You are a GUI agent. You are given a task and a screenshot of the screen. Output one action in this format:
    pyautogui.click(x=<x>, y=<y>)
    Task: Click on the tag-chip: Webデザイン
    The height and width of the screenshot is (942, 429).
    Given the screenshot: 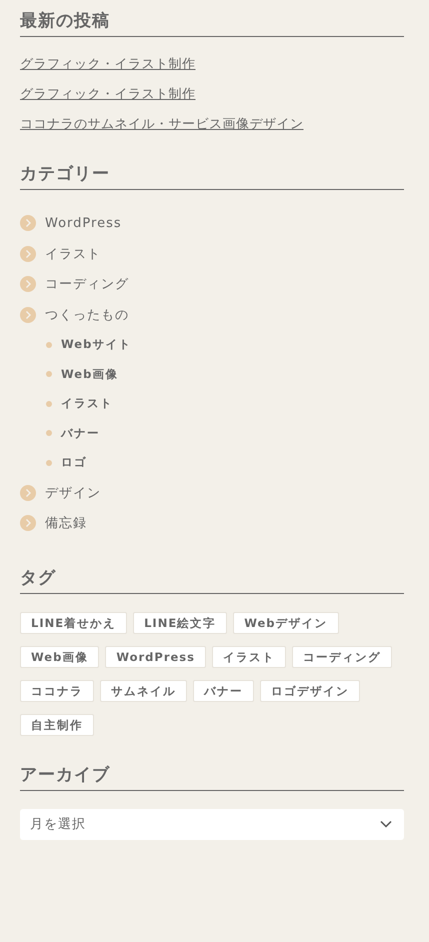 What is the action you would take?
    pyautogui.click(x=285, y=623)
    